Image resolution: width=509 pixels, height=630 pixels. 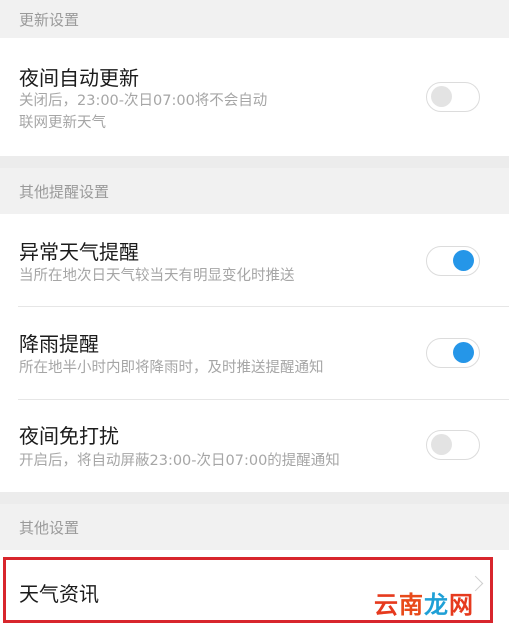 What do you see at coordinates (69, 436) in the screenshot?
I see `night-dnd-title: 夜间免打扰` at bounding box center [69, 436].